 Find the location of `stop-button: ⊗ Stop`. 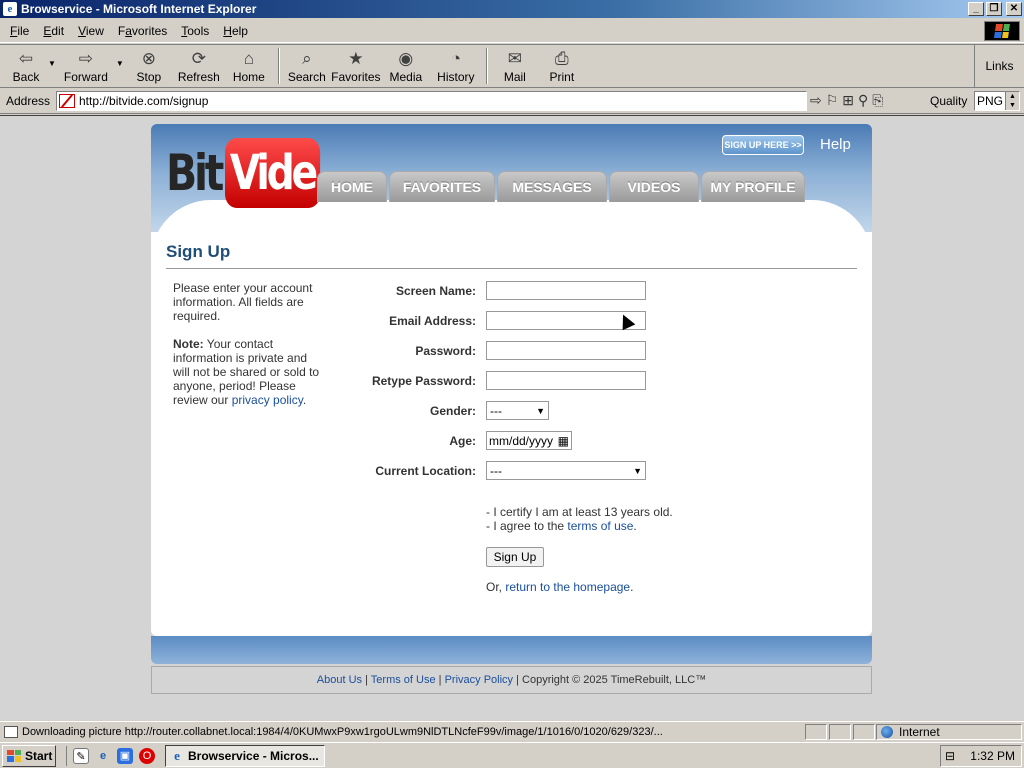

stop-button: ⊗ Stop is located at coordinates (149, 66).